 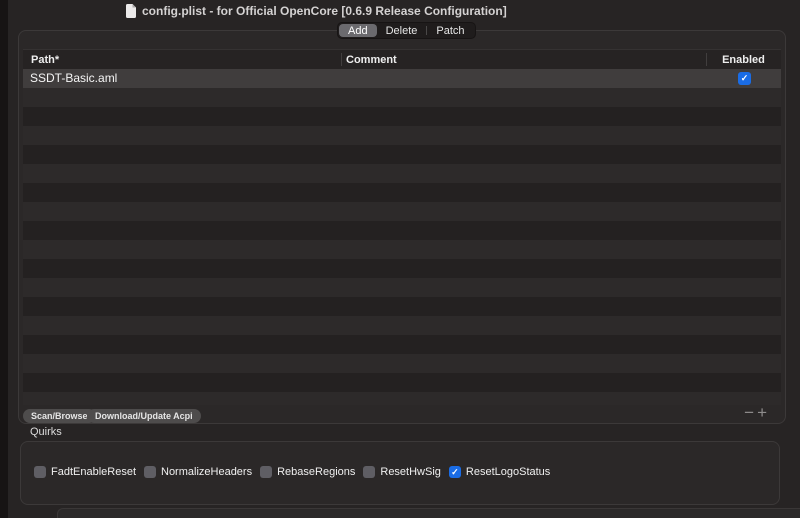 What do you see at coordinates (45, 59) in the screenshot?
I see `column-header-path: Path*` at bounding box center [45, 59].